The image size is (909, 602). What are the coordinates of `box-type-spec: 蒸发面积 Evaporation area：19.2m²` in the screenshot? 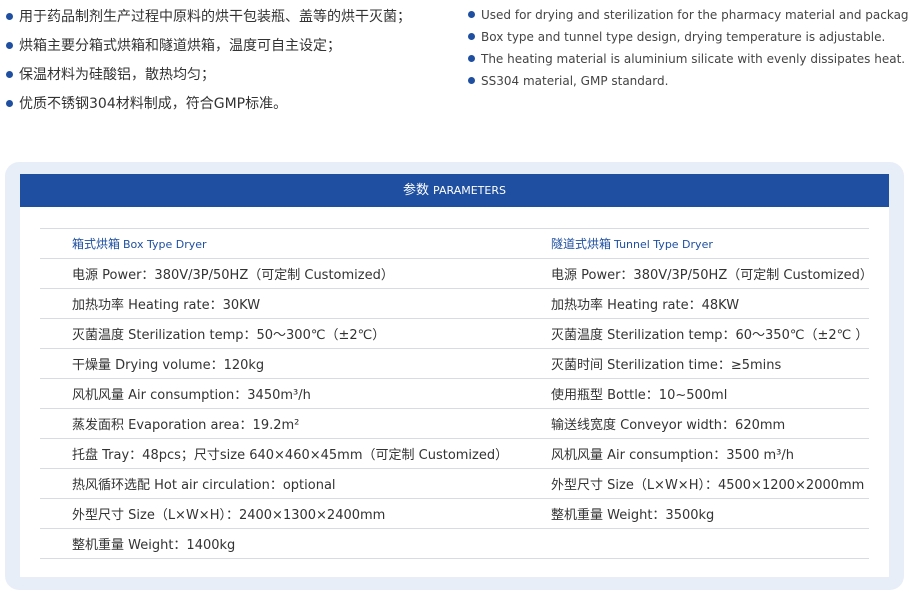 It's located at (272, 423).